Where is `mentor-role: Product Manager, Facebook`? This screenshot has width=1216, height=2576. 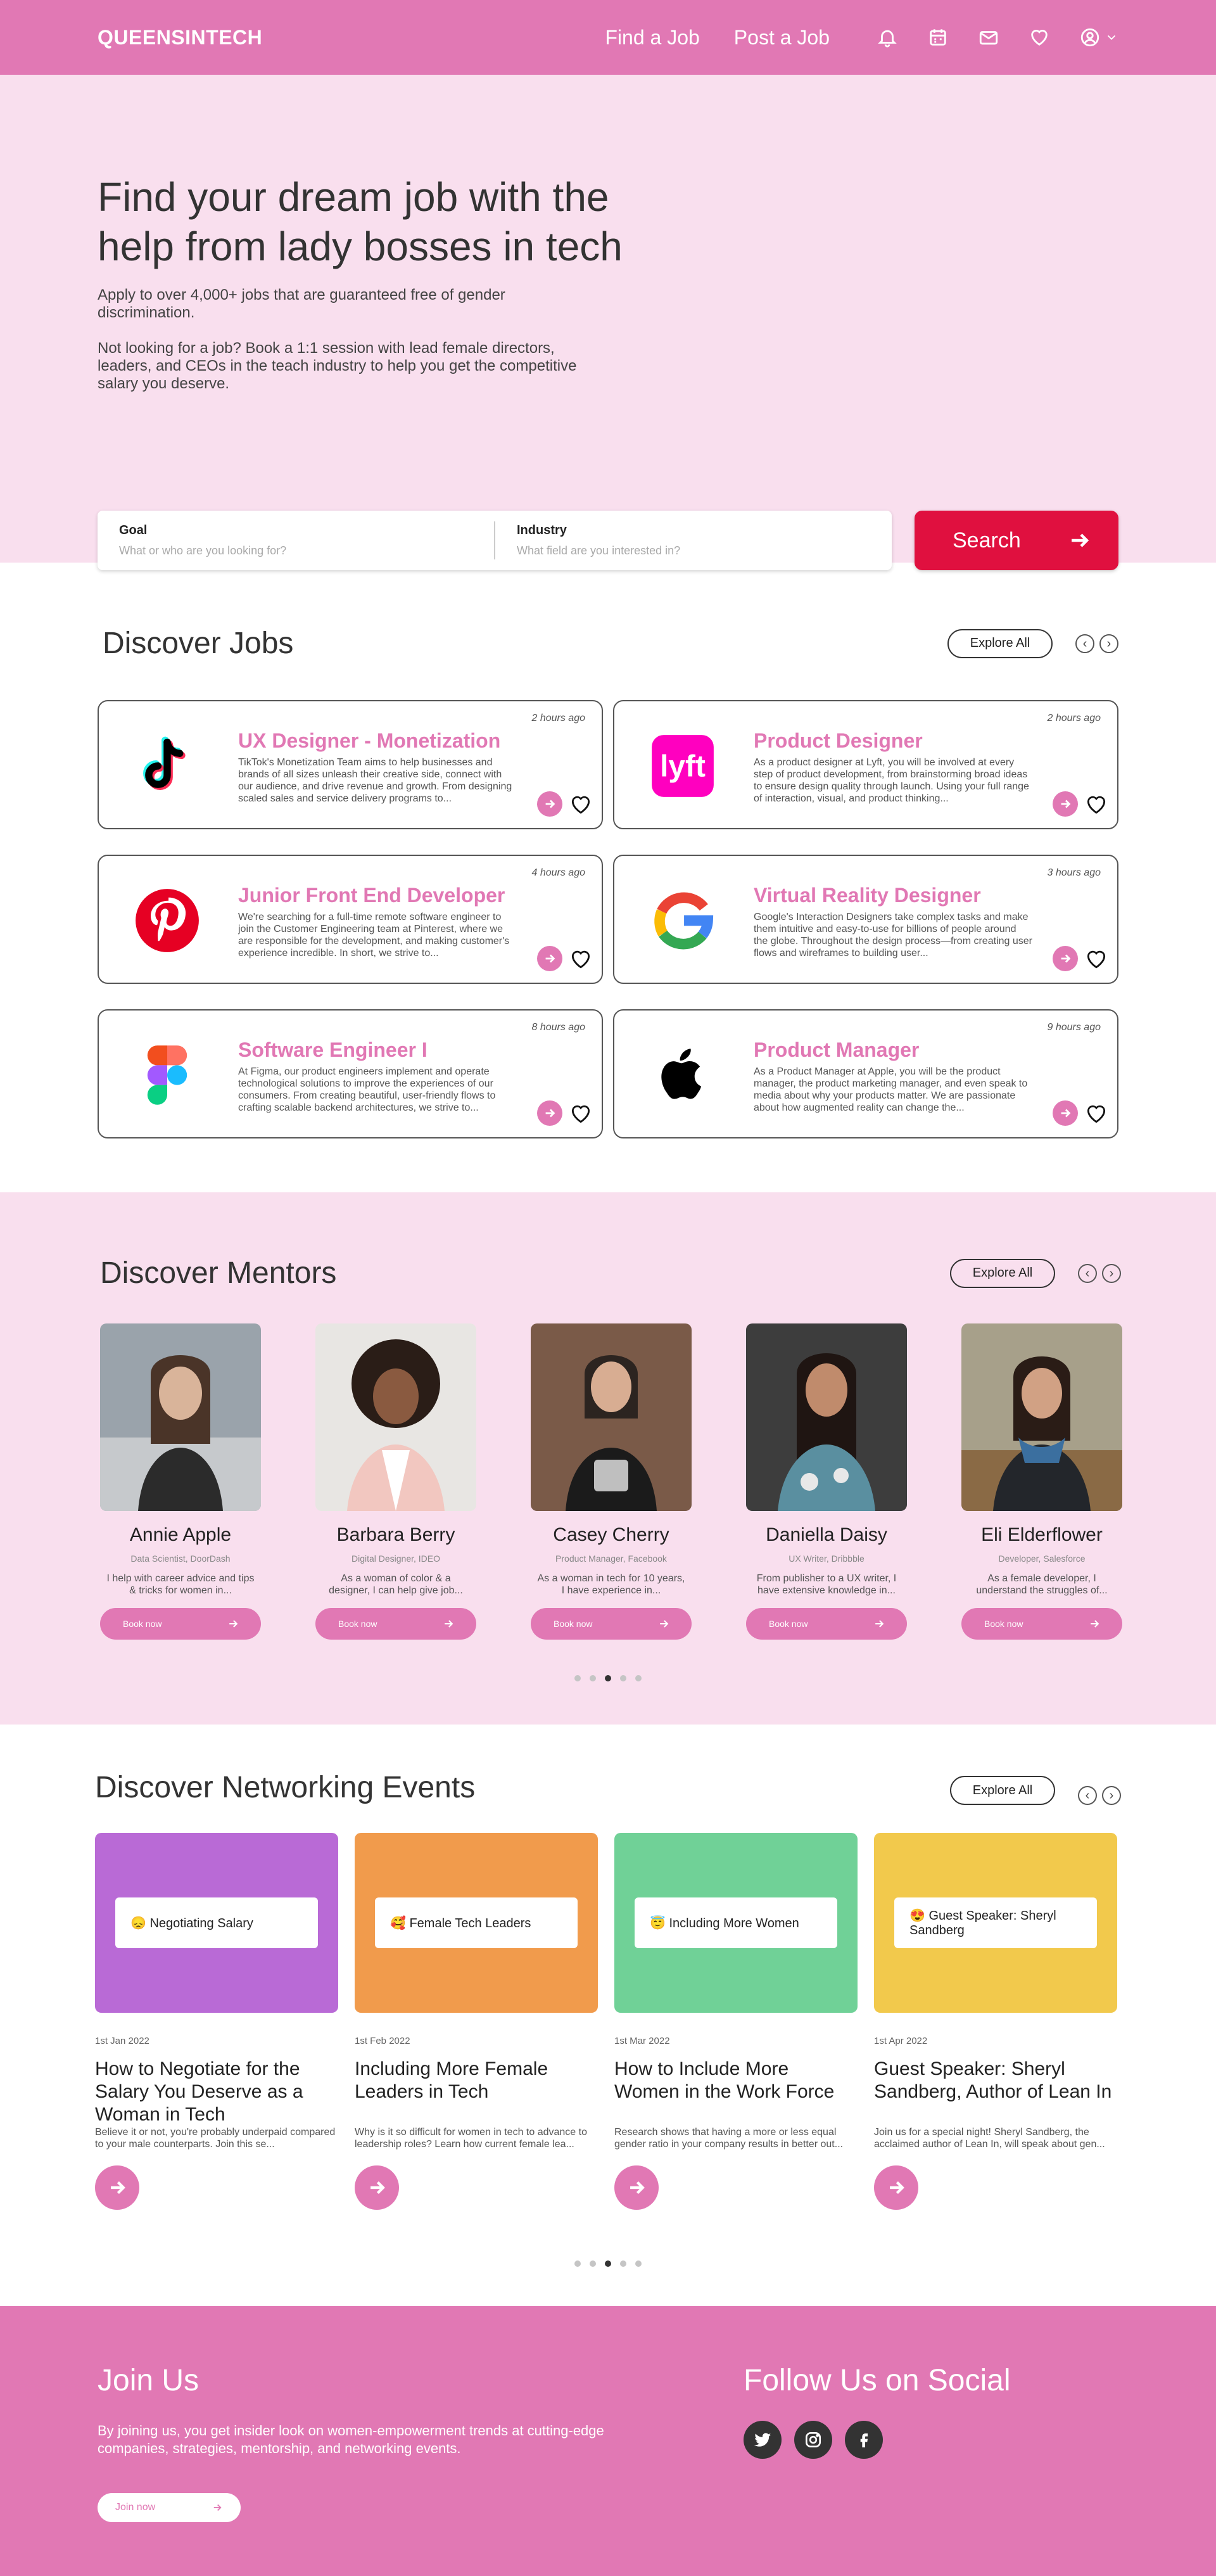 mentor-role: Product Manager, Facebook is located at coordinates (611, 1558).